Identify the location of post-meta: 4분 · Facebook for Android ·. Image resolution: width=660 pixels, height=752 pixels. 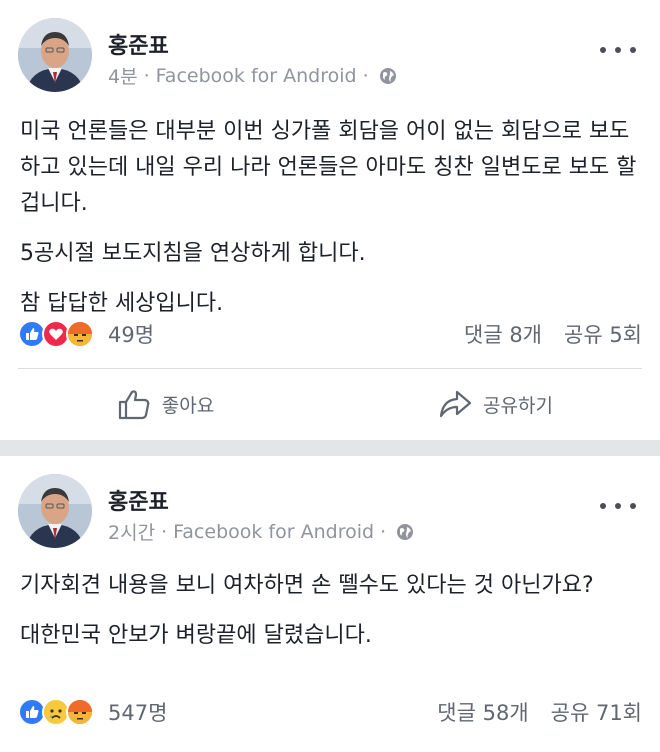
(252, 75).